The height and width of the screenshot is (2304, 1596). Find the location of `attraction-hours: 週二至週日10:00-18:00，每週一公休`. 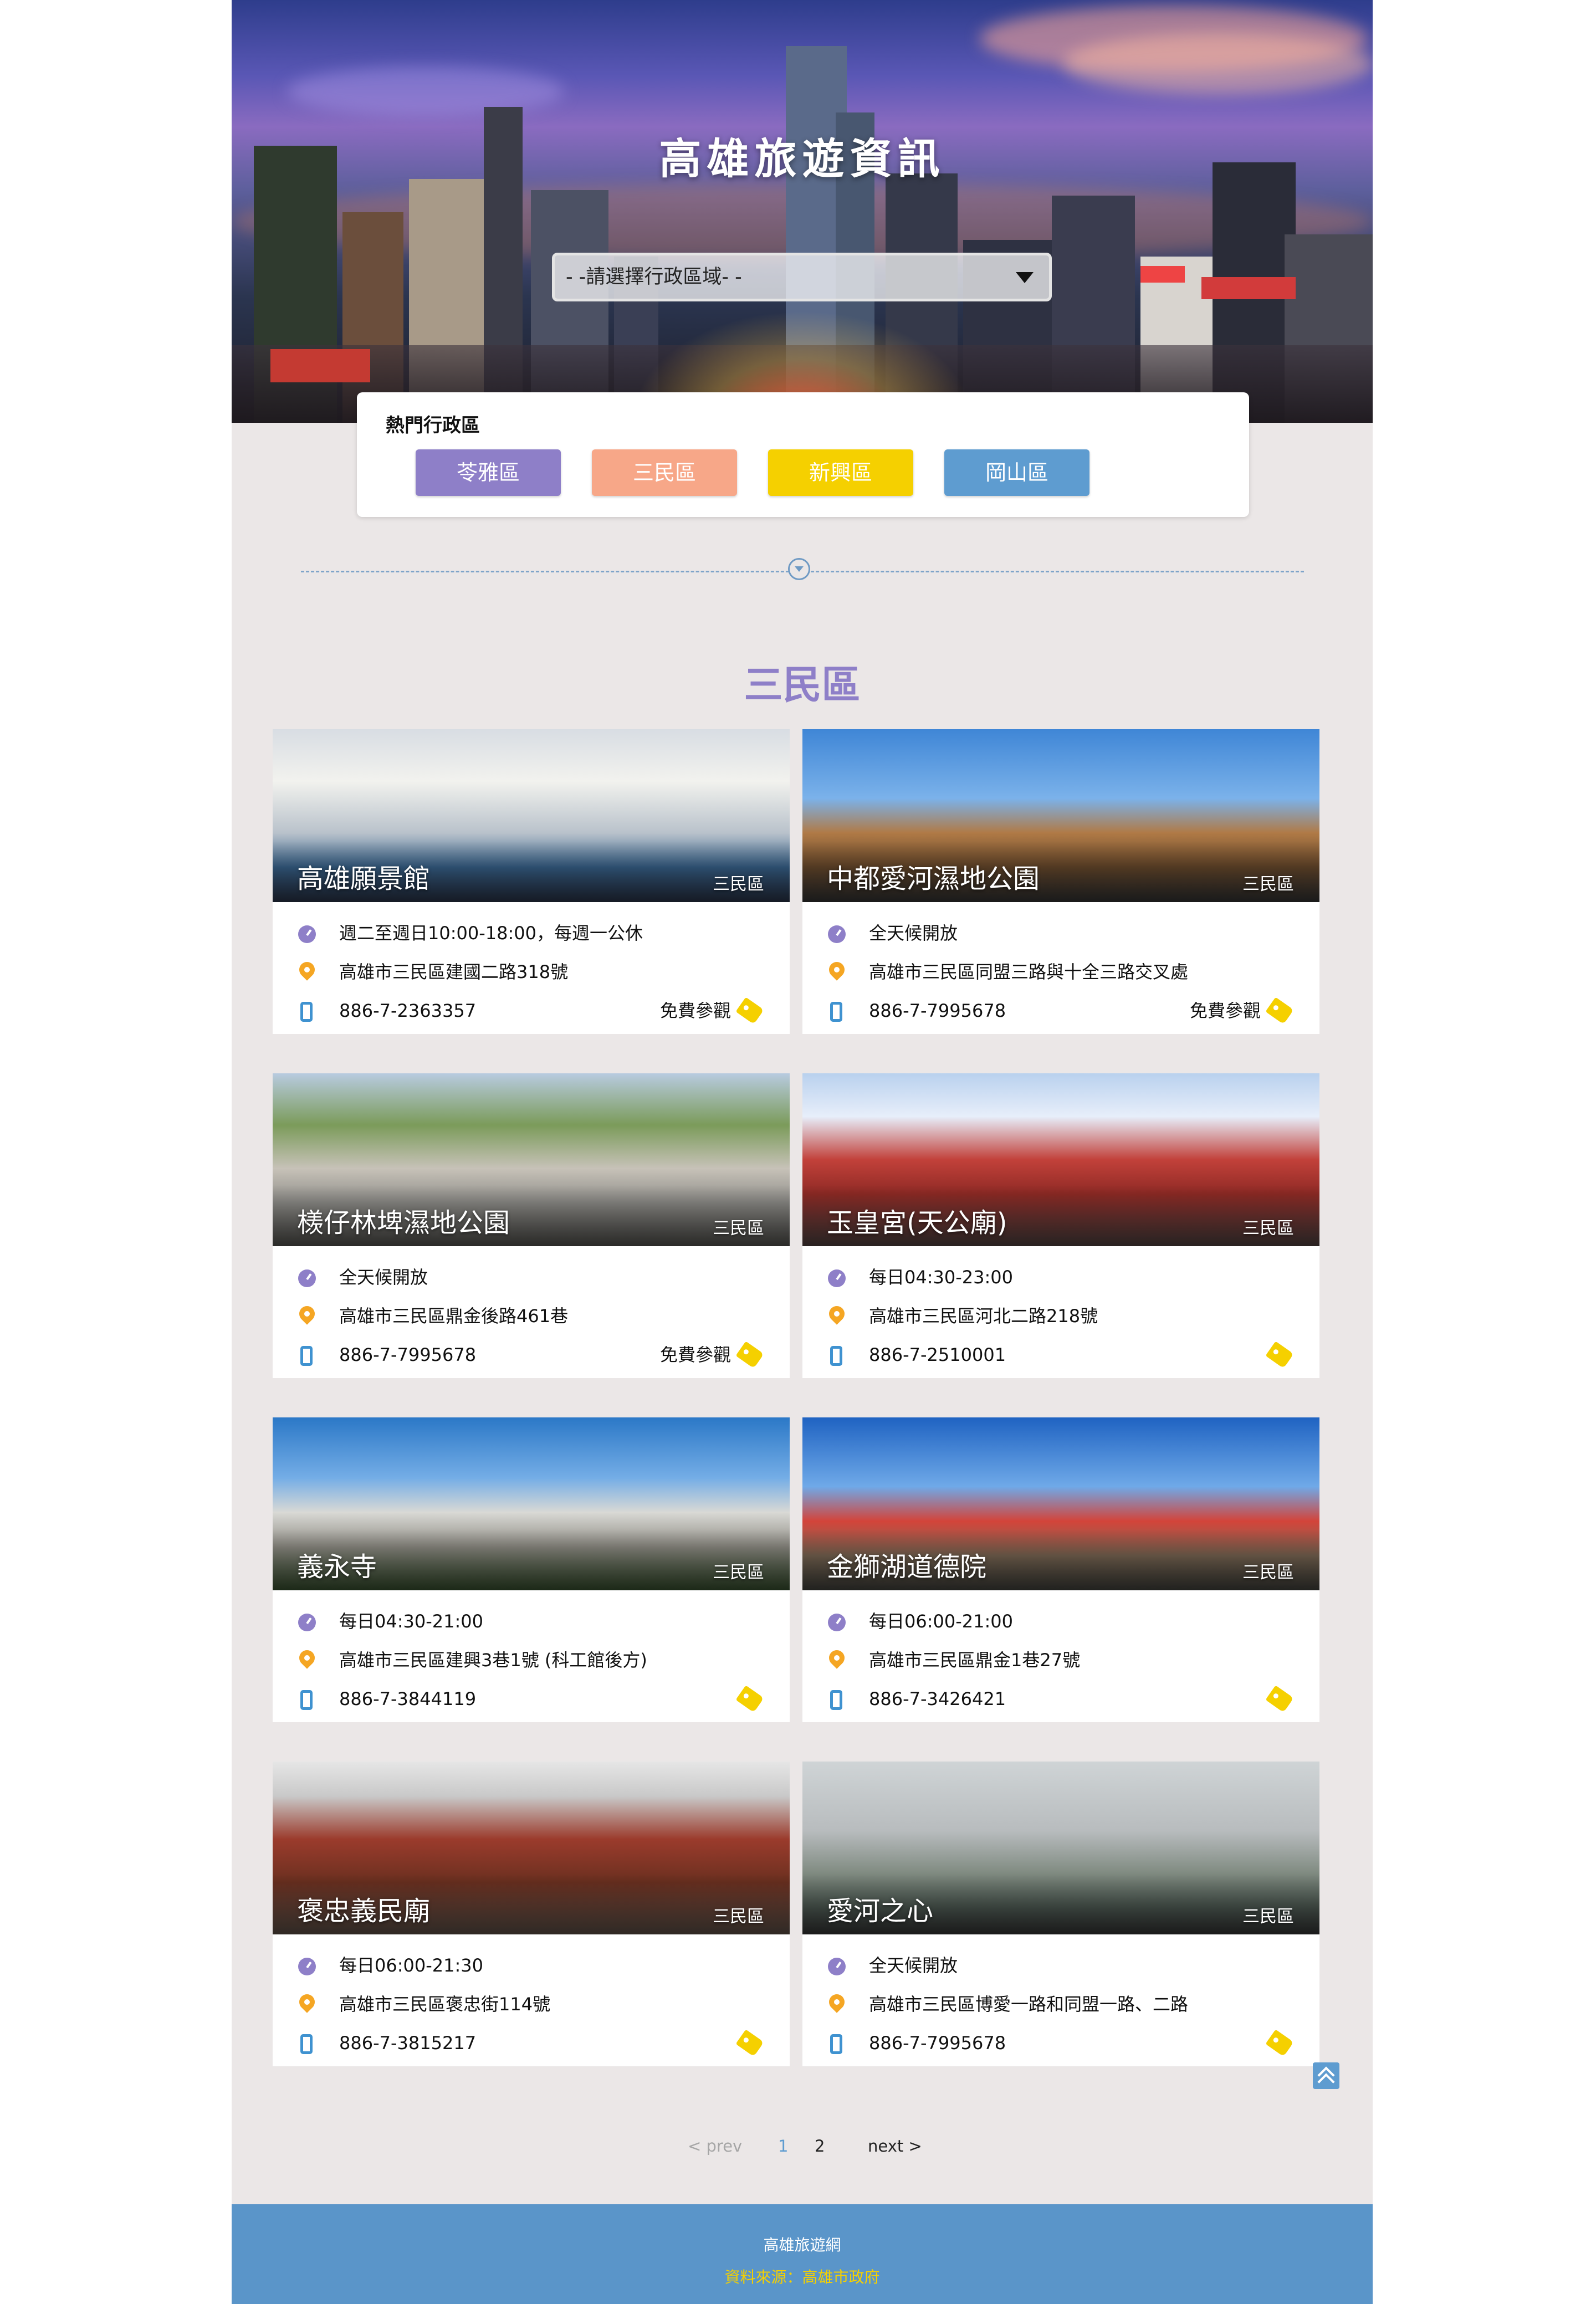

attraction-hours: 週二至週日10:00-18:00，每週一公休 is located at coordinates (491, 933).